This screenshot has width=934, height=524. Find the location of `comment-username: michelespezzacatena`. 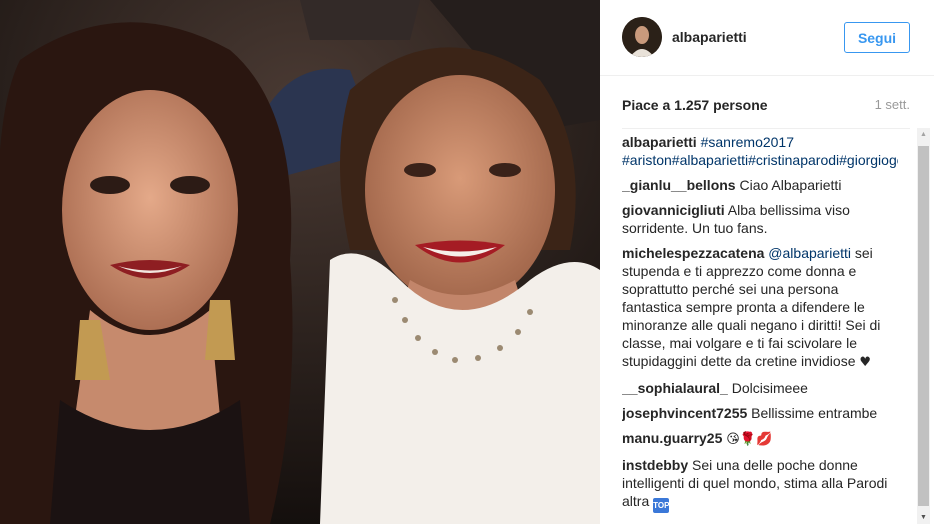

comment-username: michelespezzacatena is located at coordinates (693, 253).